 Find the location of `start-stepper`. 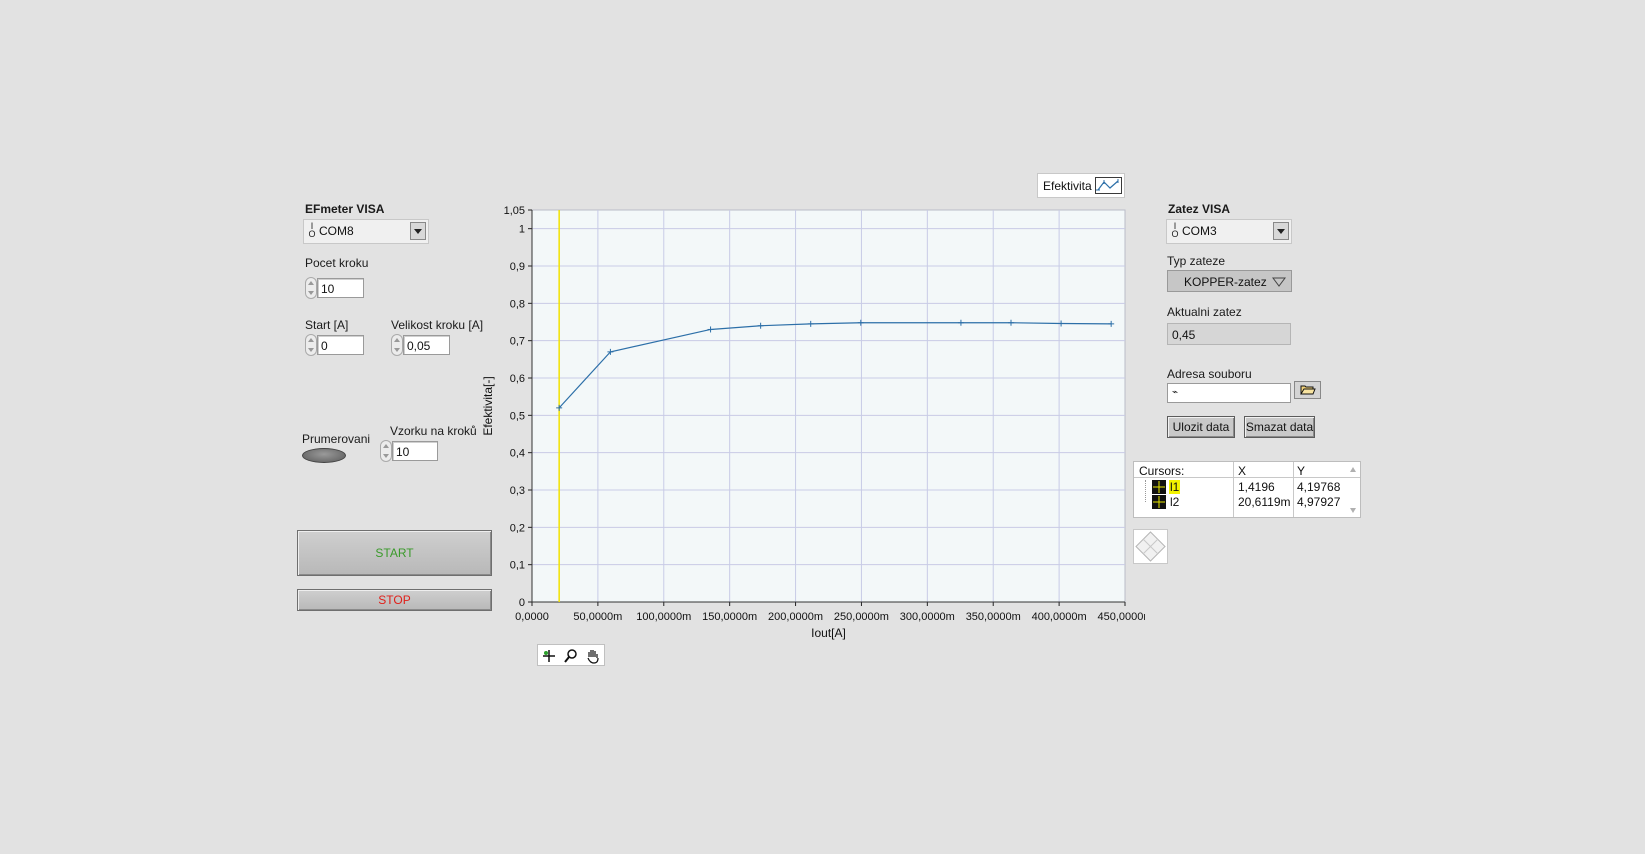

start-stepper is located at coordinates (311, 345).